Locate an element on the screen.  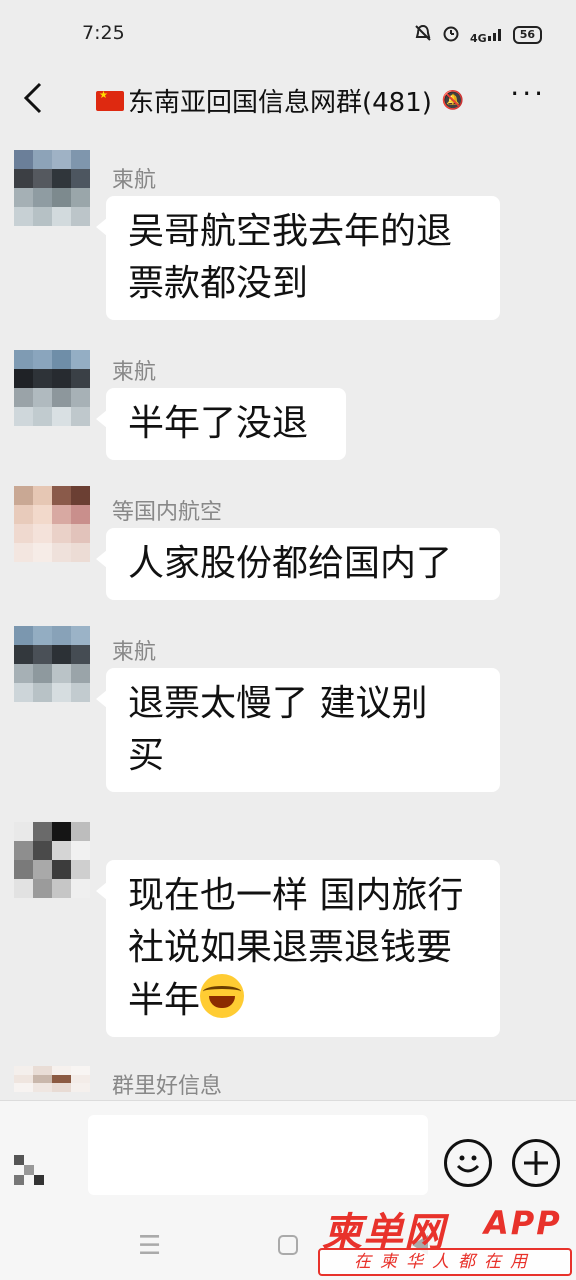
message-bubble: 吴哥航空我去年的退 票款都没到 is located at coordinates (298, 258).